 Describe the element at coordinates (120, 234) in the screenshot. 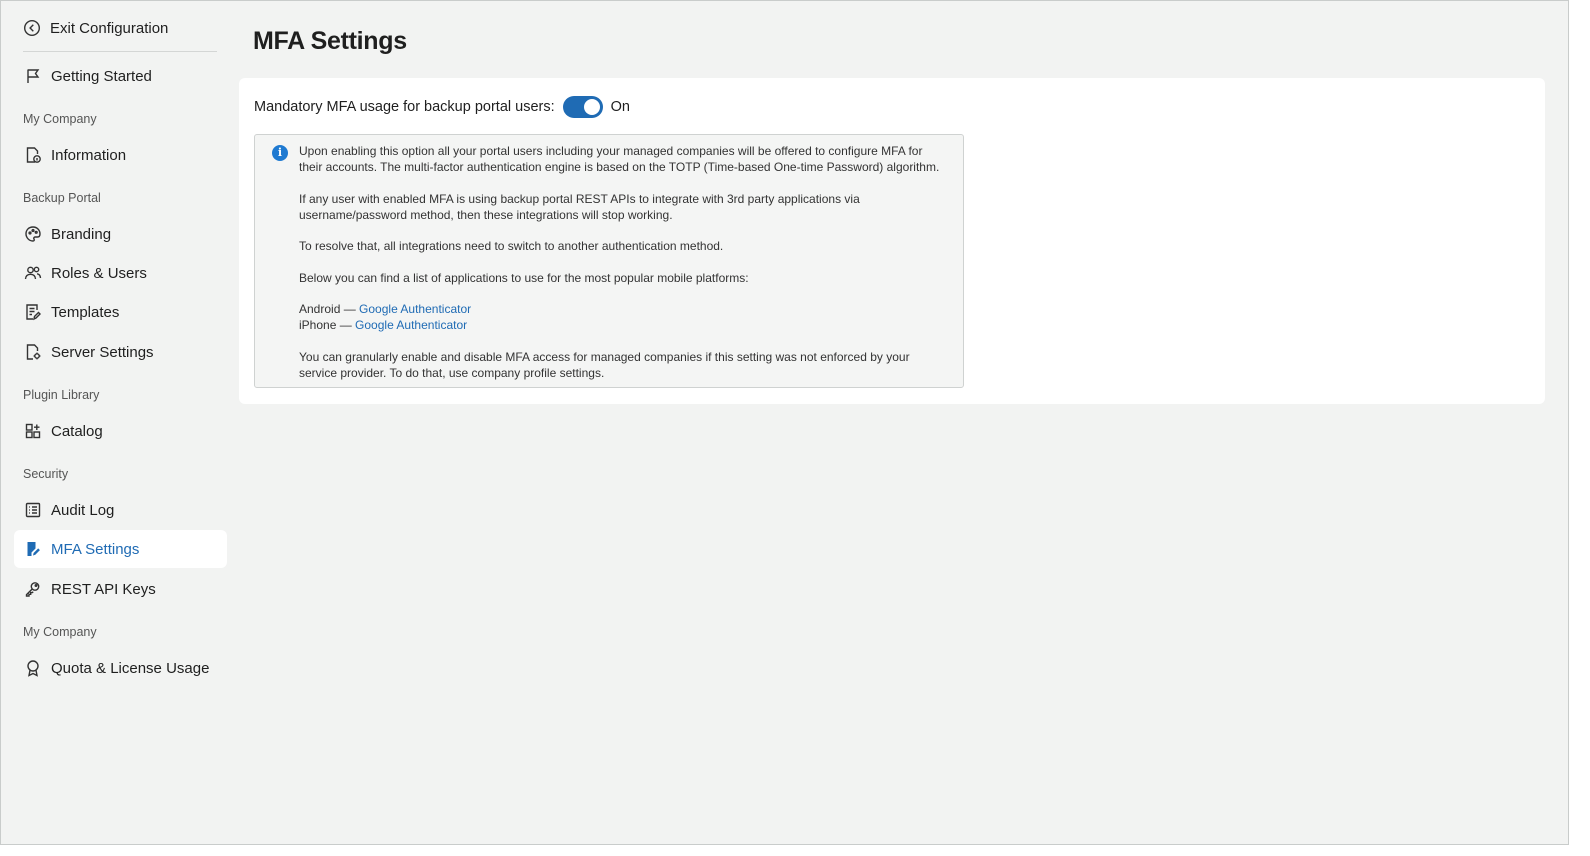

I see `sidebar-item-branding: Branding` at that location.